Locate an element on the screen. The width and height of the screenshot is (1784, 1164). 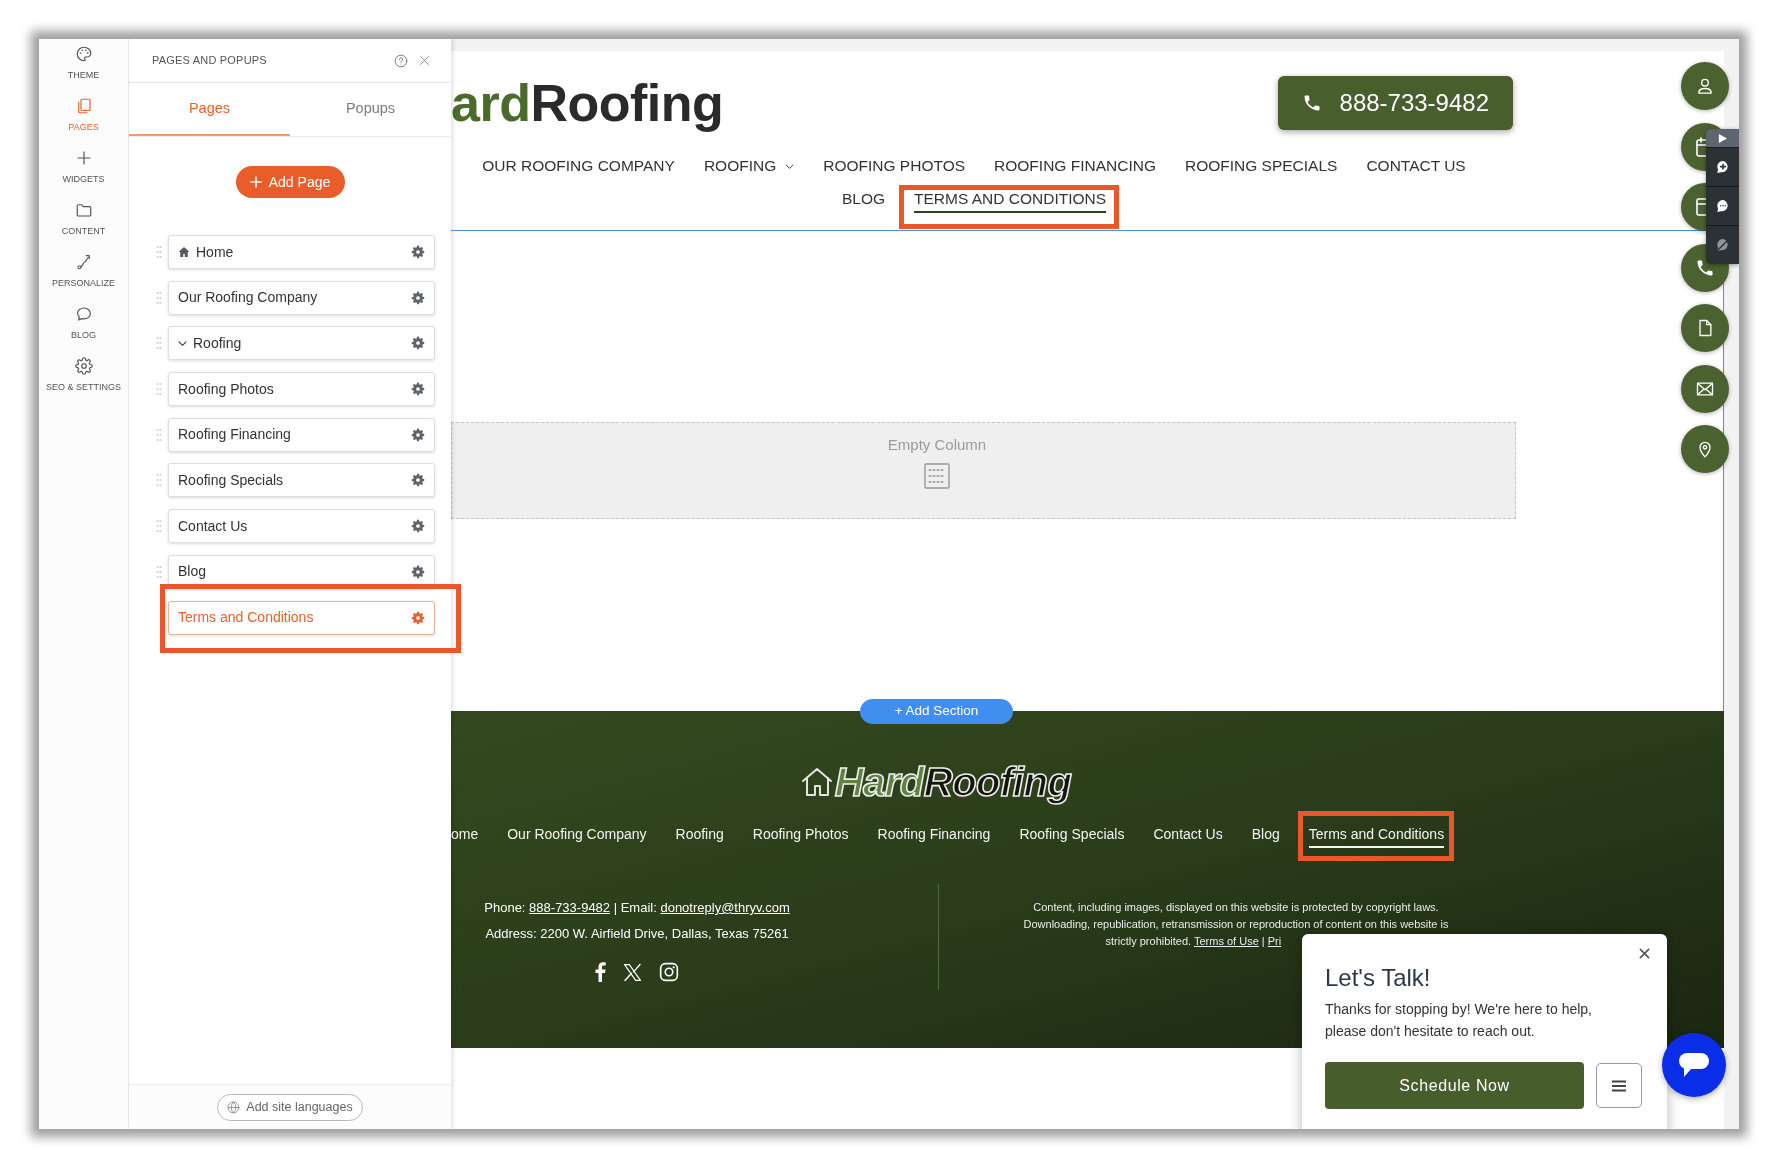
triangle-right-icon is located at coordinates (1722, 138).